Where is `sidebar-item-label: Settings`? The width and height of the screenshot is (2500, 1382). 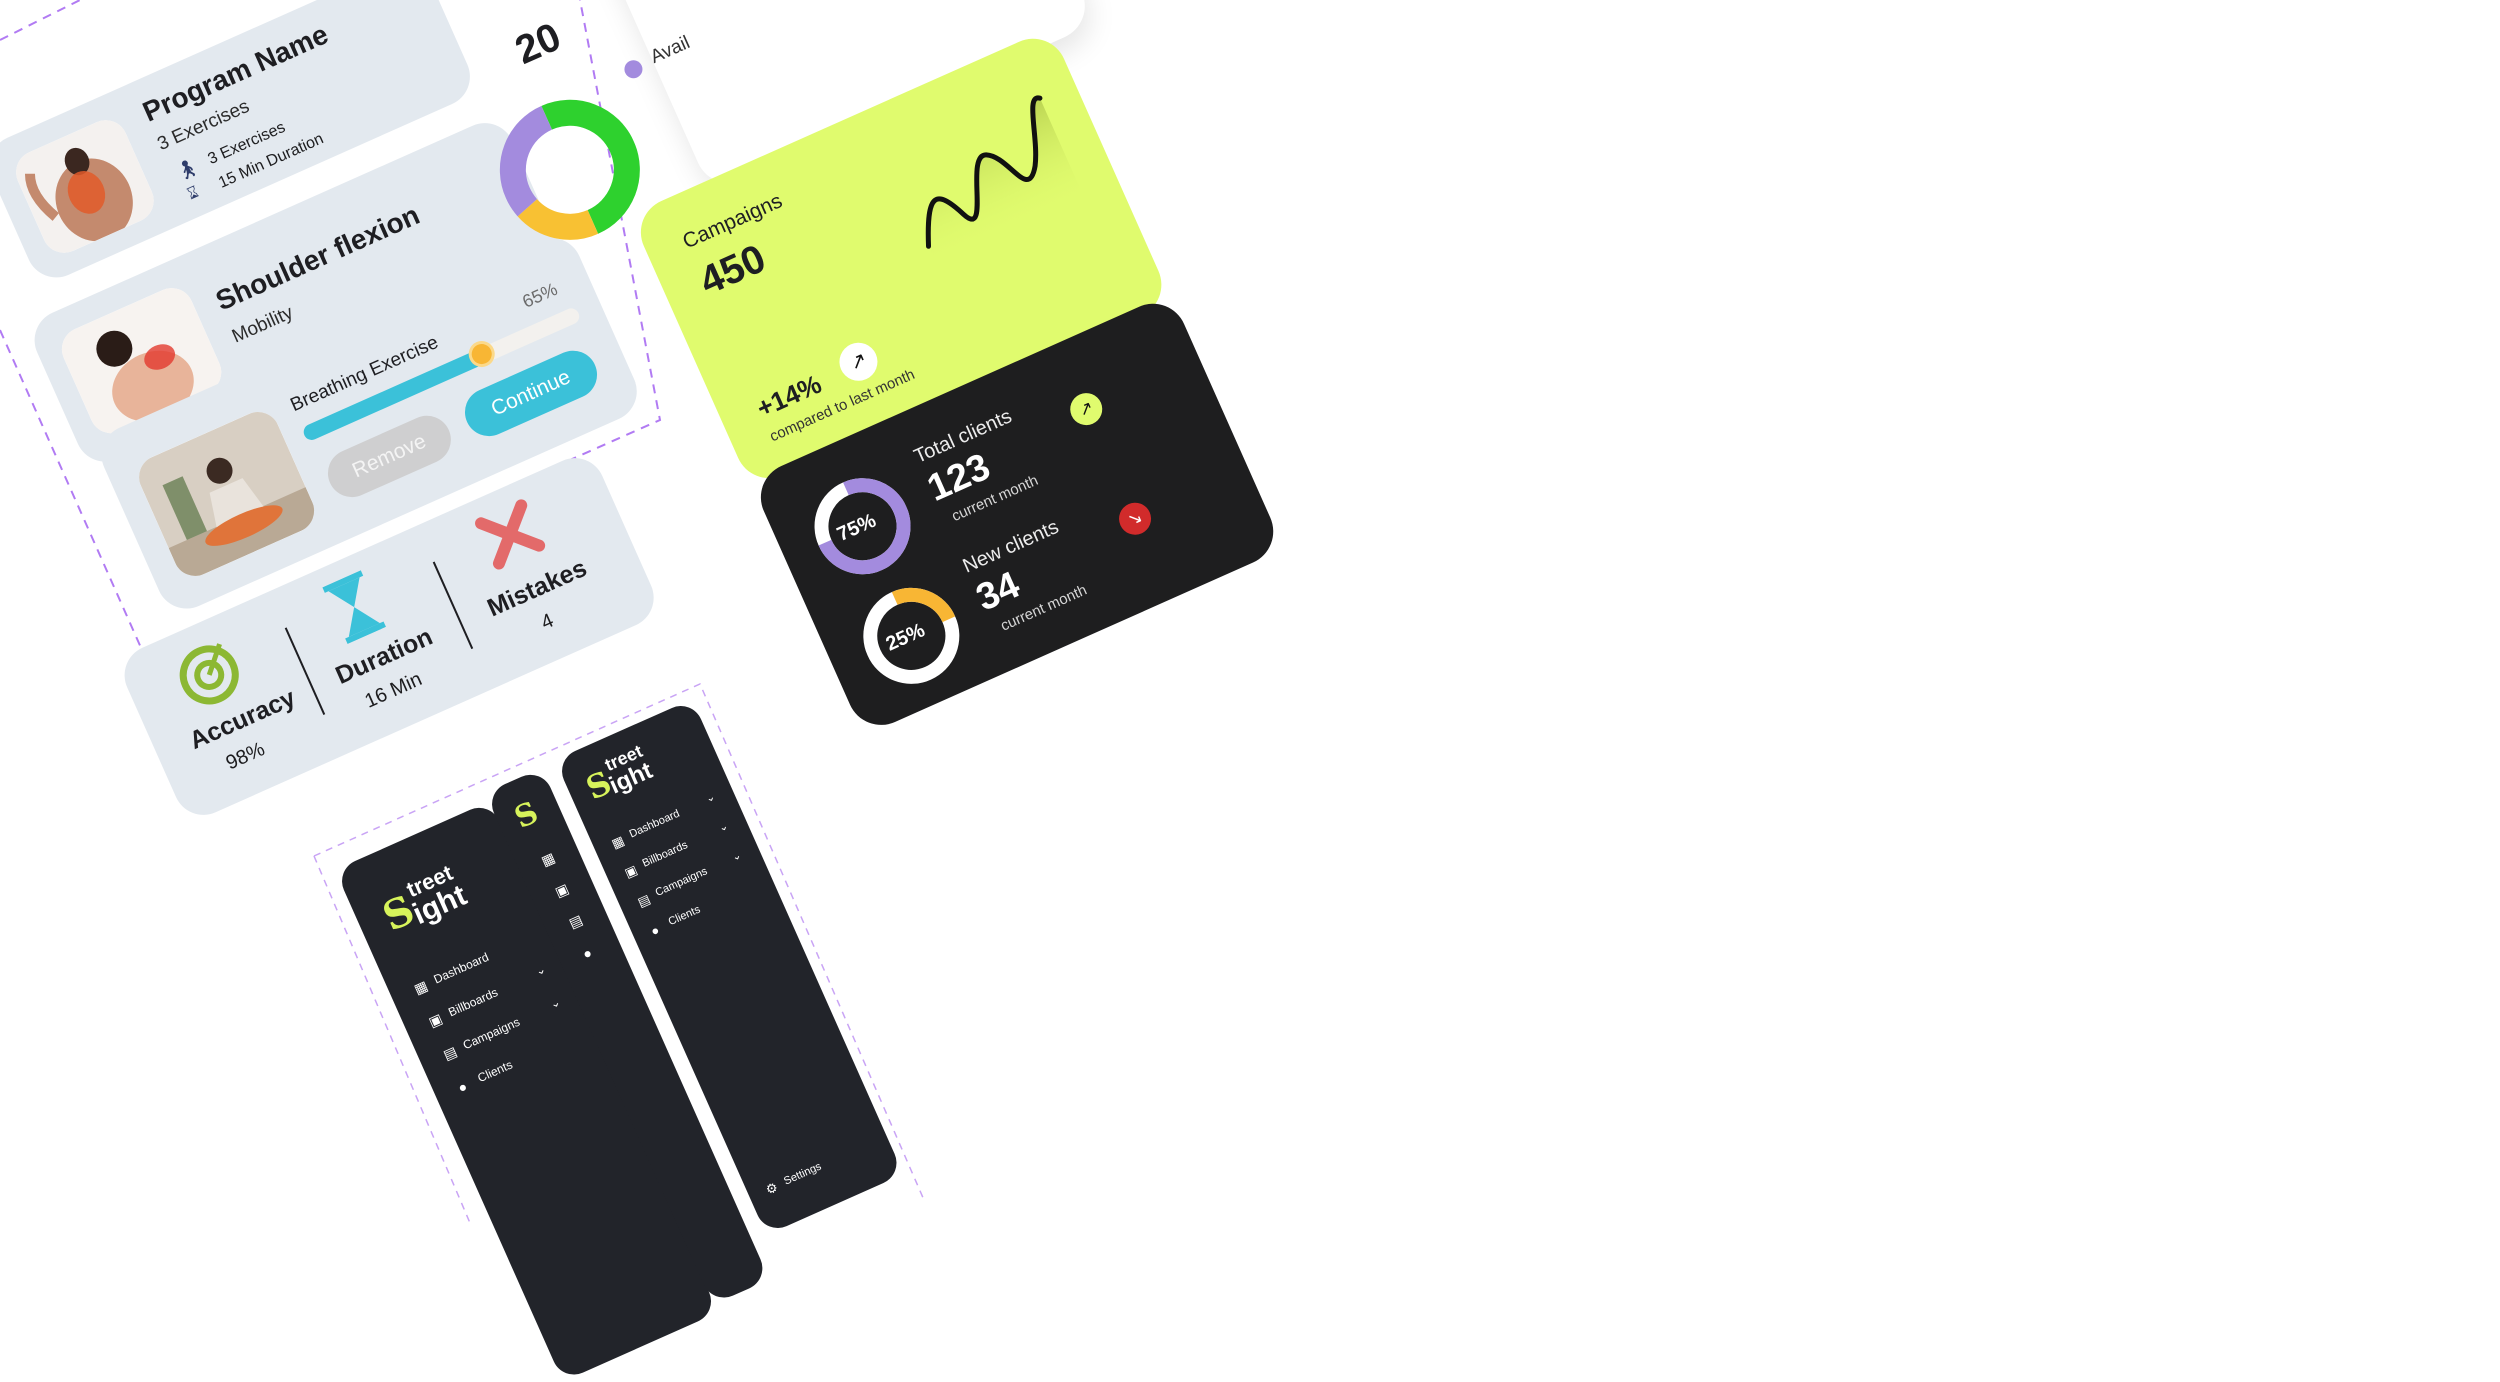 sidebar-item-label: Settings is located at coordinates (803, 1174).